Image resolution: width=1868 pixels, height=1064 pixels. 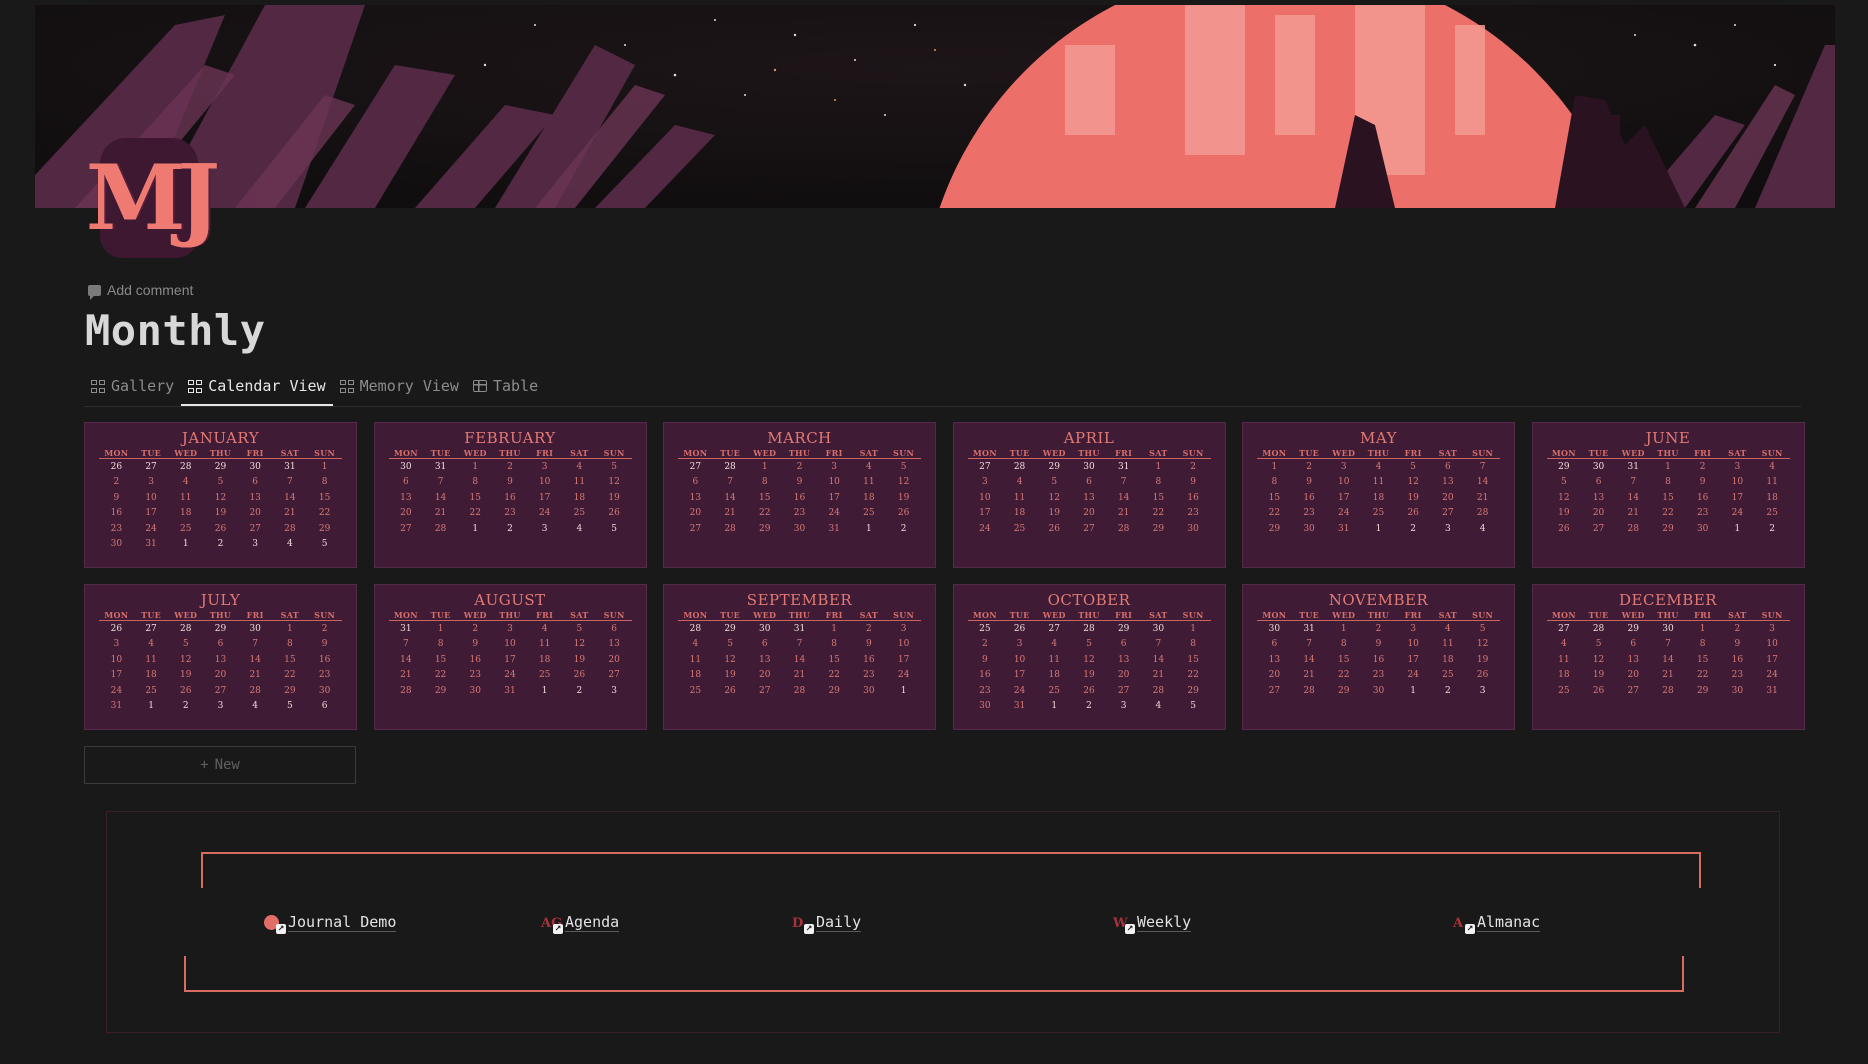 I want to click on day-cell: 23, so click(x=985, y=690).